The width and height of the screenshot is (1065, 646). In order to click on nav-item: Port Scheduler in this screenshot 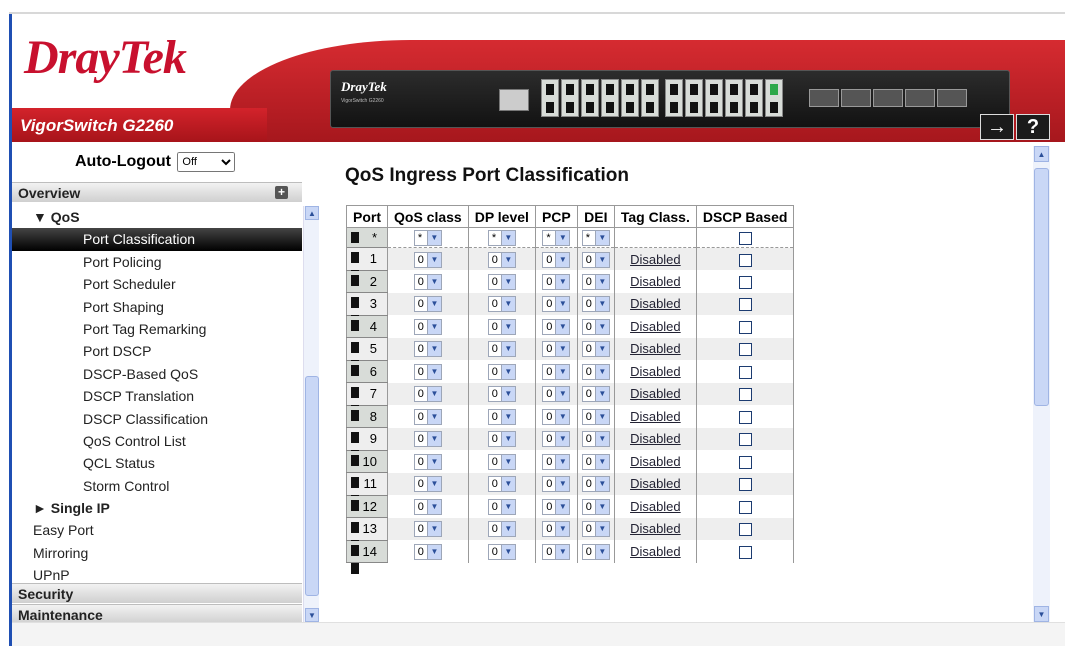, I will do `click(157, 284)`.